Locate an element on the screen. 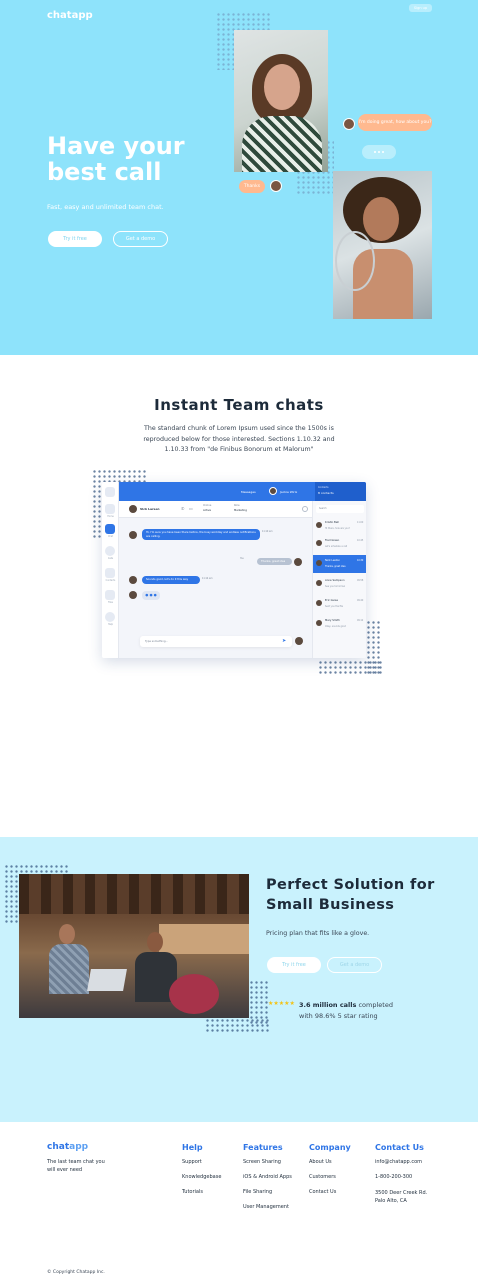 The image size is (478, 1280). incoming-message: Sounds good, let's do it this way is located at coordinates (171, 580).